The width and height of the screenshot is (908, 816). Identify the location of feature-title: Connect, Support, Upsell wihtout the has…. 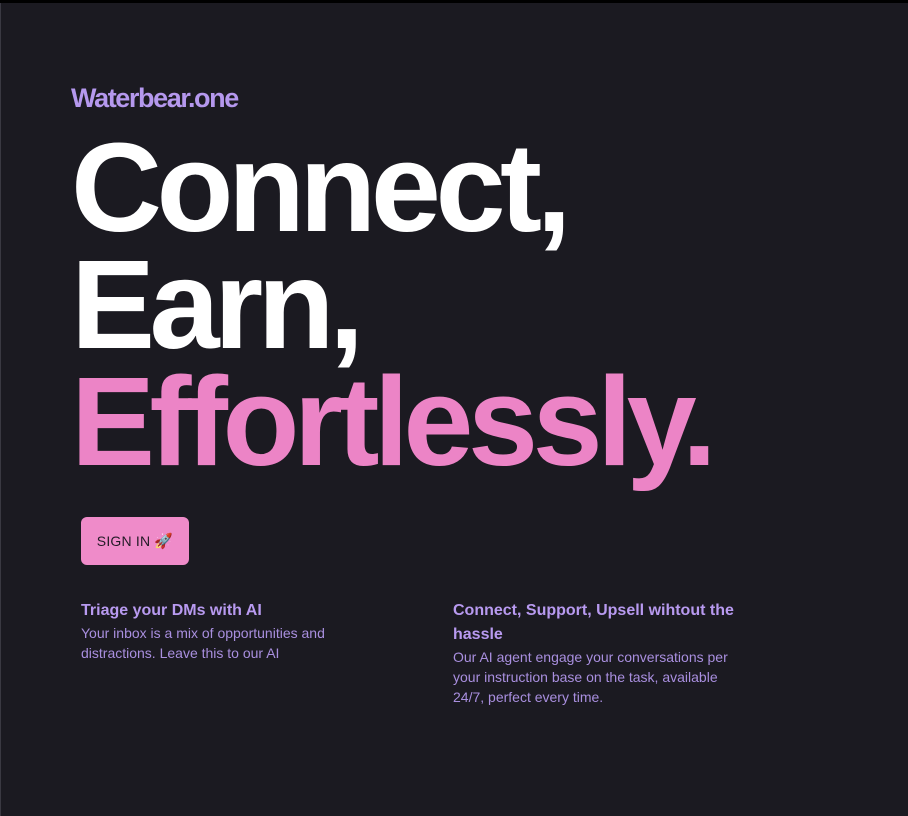
(593, 622).